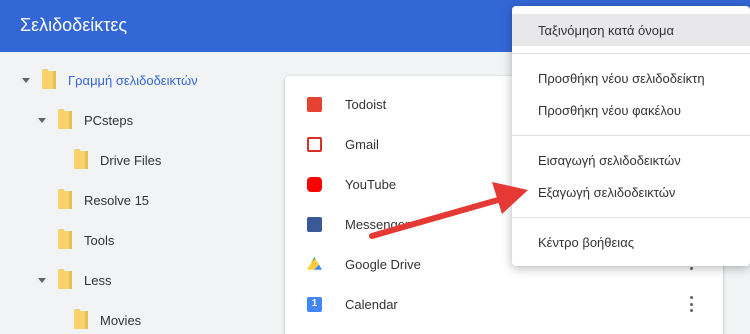  I want to click on facebook-icon, so click(314, 224).